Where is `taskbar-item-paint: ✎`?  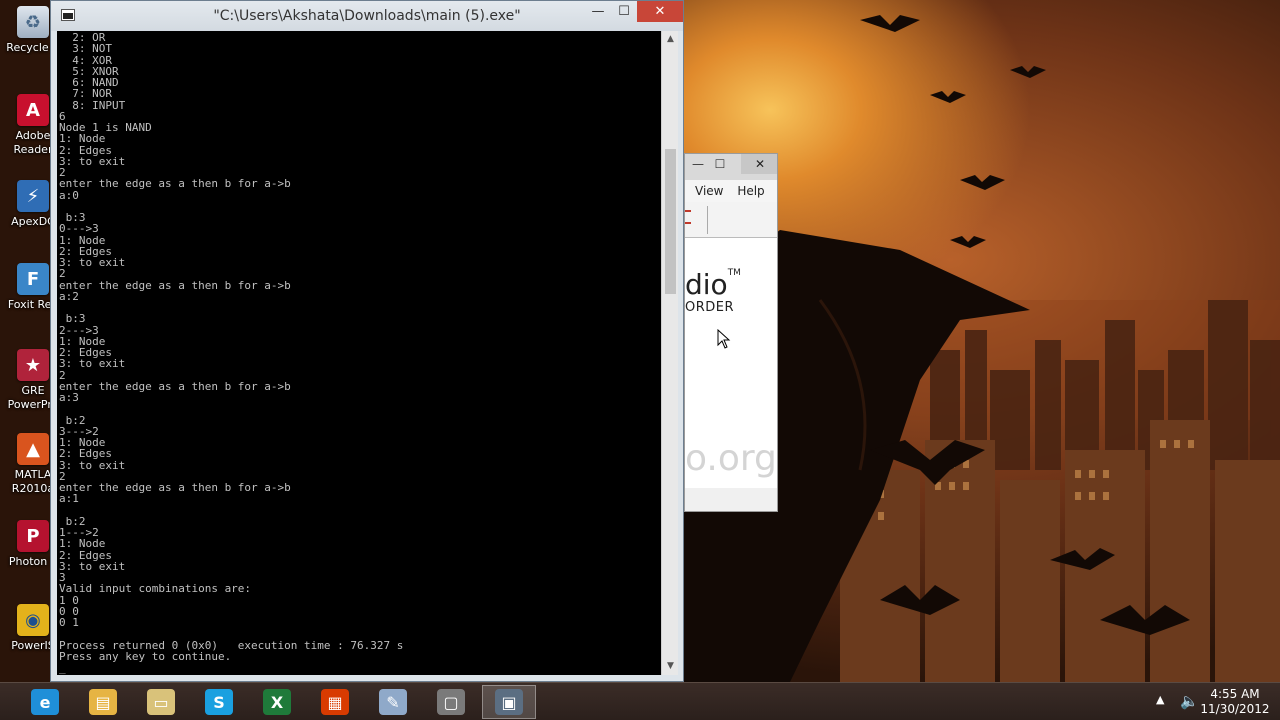 taskbar-item-paint: ✎ is located at coordinates (393, 702).